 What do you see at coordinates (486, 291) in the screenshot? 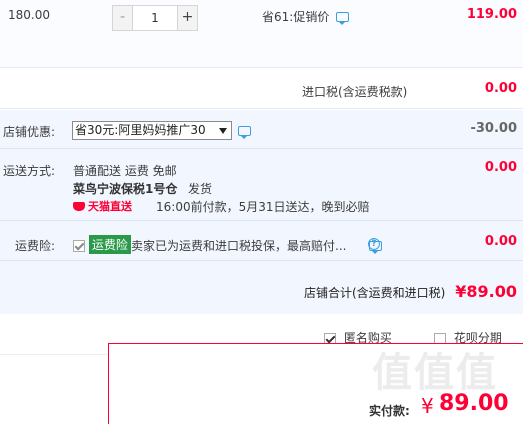
I see `shop-total-value: ¥89.00` at bounding box center [486, 291].